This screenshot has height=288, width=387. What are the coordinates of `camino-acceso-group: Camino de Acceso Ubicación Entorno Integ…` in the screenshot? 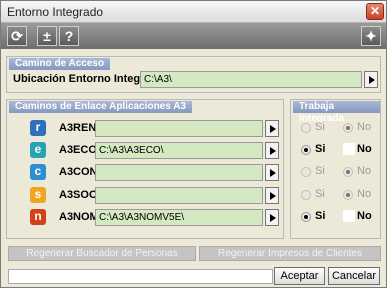 It's located at (193, 74).